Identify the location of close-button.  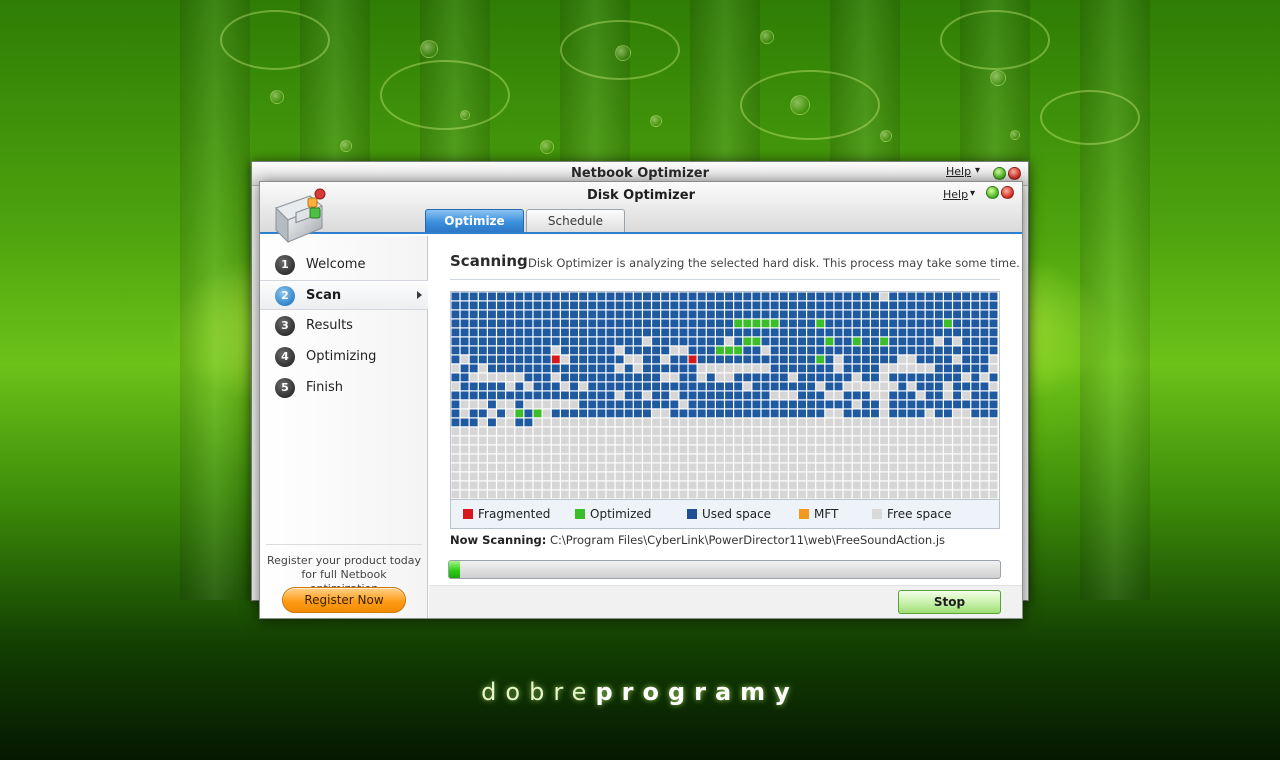
(1007, 192).